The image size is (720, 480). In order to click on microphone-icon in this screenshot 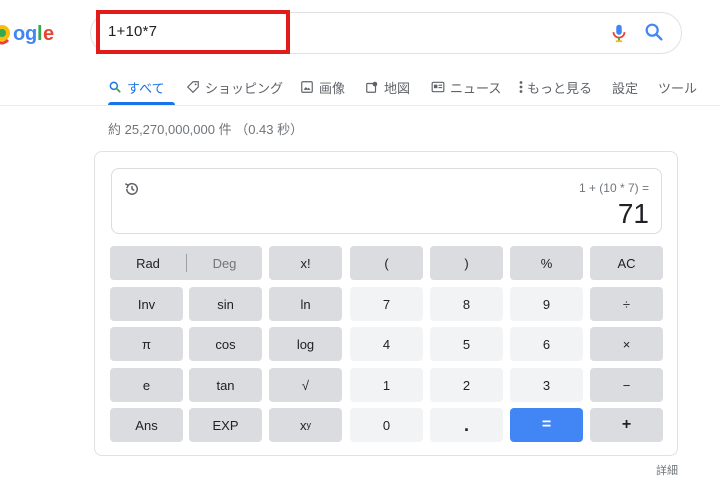, I will do `click(619, 33)`.